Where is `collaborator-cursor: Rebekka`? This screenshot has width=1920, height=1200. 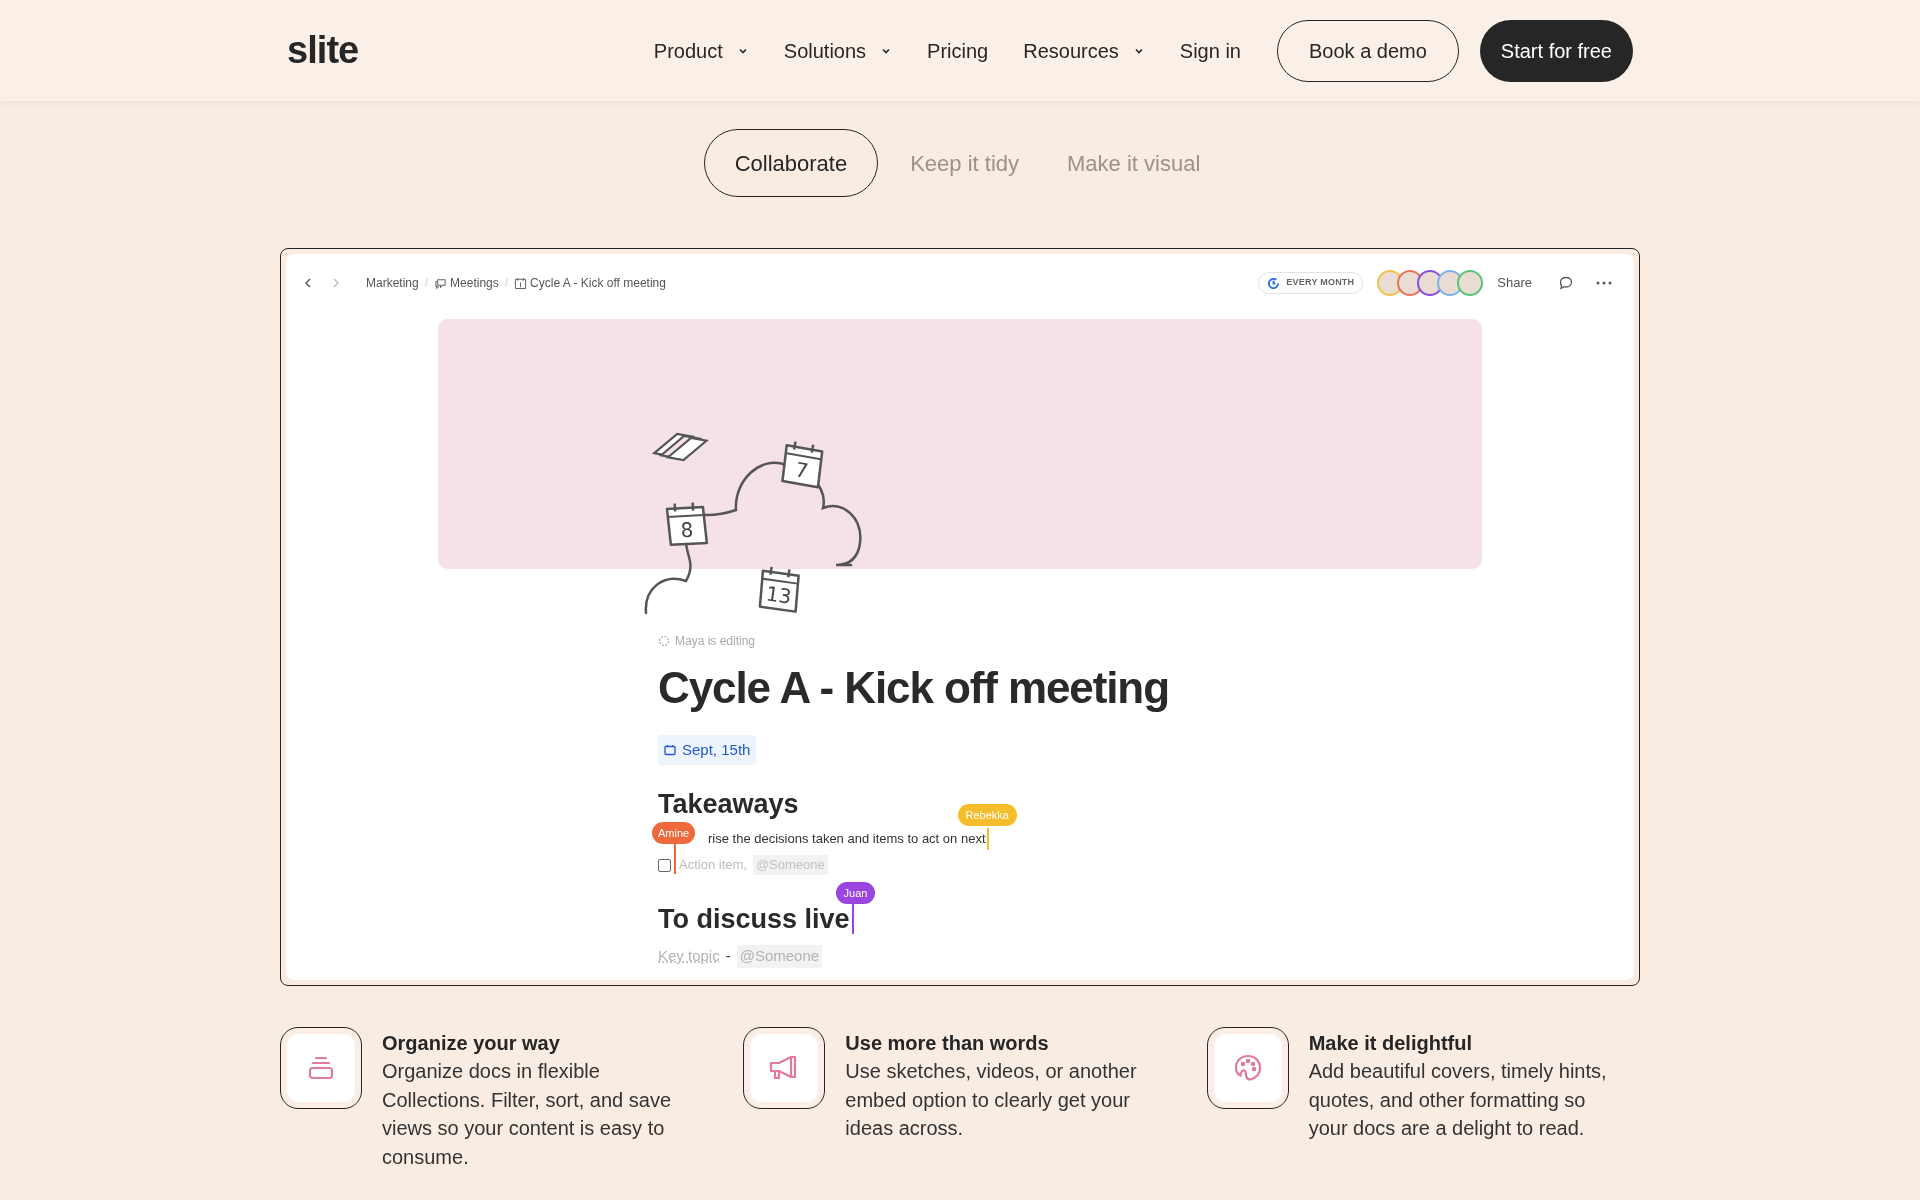
collaborator-cursor: Rebekka is located at coordinates (987, 815).